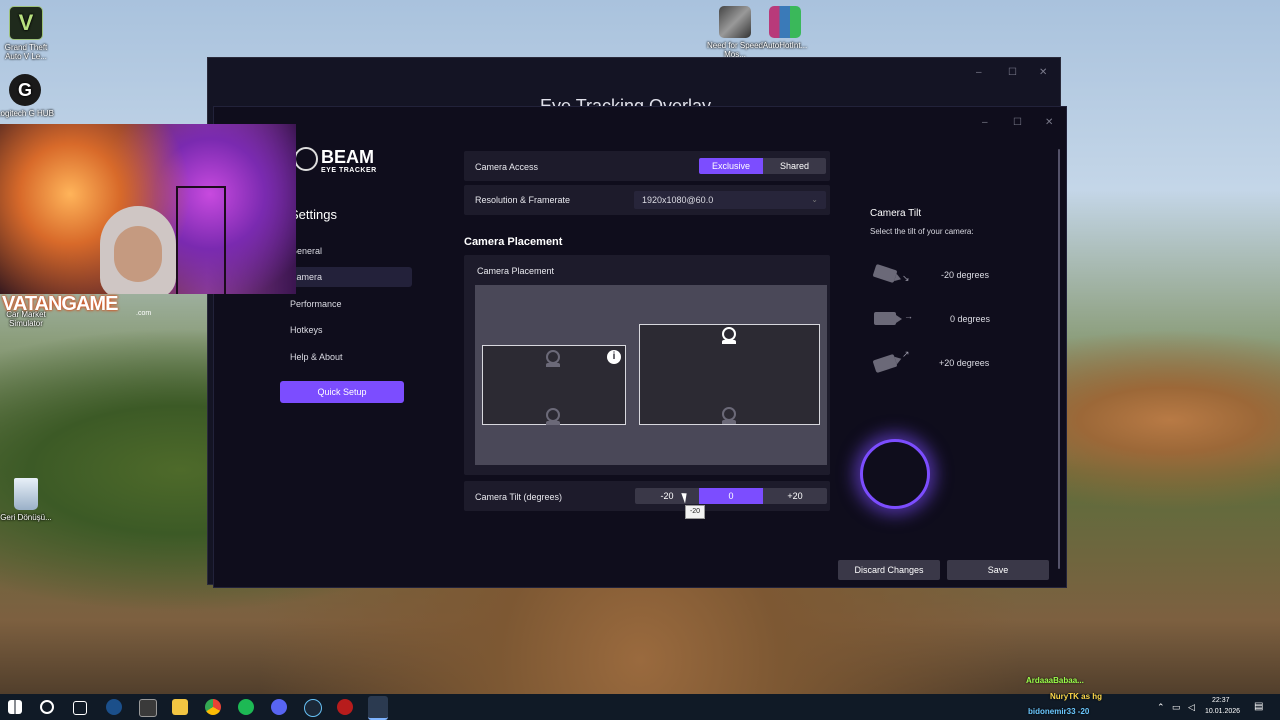 This screenshot has width=1280, height=720. Describe the element at coordinates (965, 275) in the screenshot. I see `tilt-option-minus20: -20 degrees` at that location.